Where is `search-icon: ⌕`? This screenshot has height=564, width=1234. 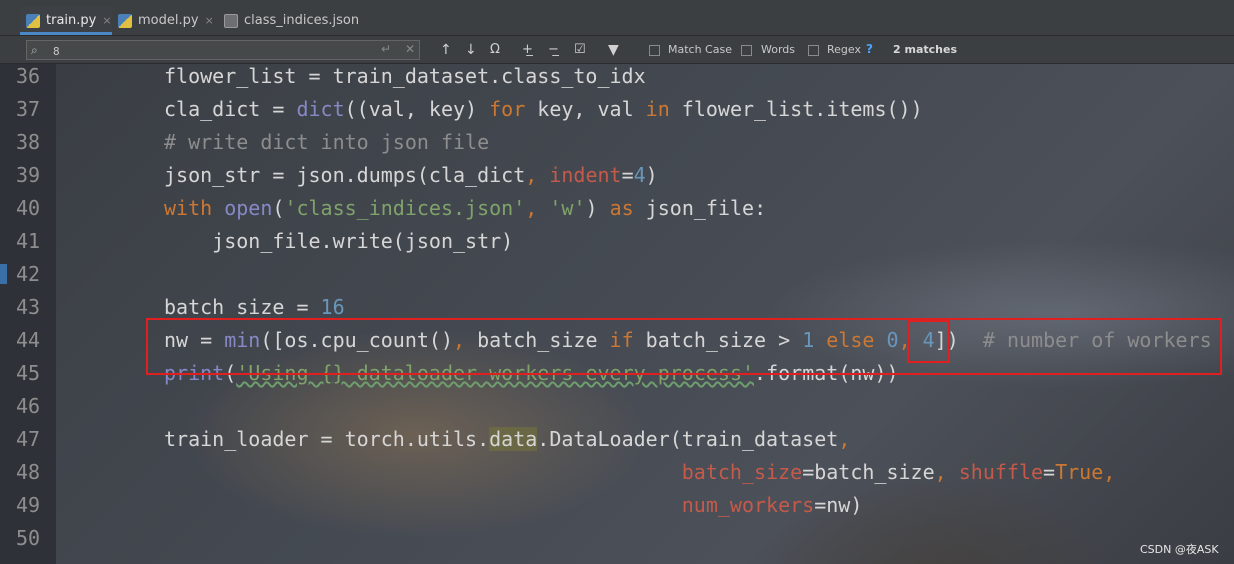 search-icon: ⌕ is located at coordinates (34, 50).